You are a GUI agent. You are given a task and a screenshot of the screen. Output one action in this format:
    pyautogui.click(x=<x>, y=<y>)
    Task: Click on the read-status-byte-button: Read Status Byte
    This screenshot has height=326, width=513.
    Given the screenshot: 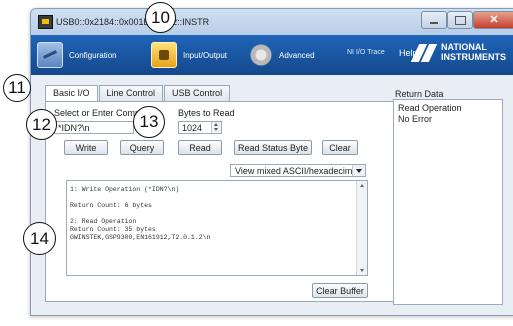 What is the action you would take?
    pyautogui.click(x=273, y=147)
    